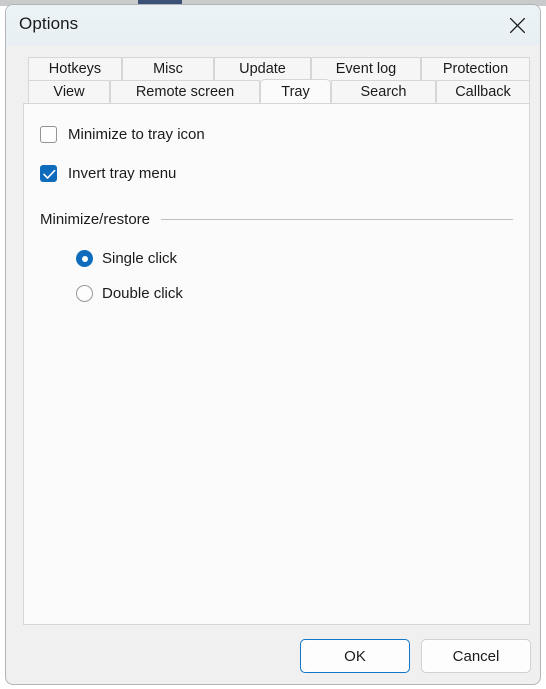 The image size is (546, 689). I want to click on tab-label: Event log, so click(366, 69).